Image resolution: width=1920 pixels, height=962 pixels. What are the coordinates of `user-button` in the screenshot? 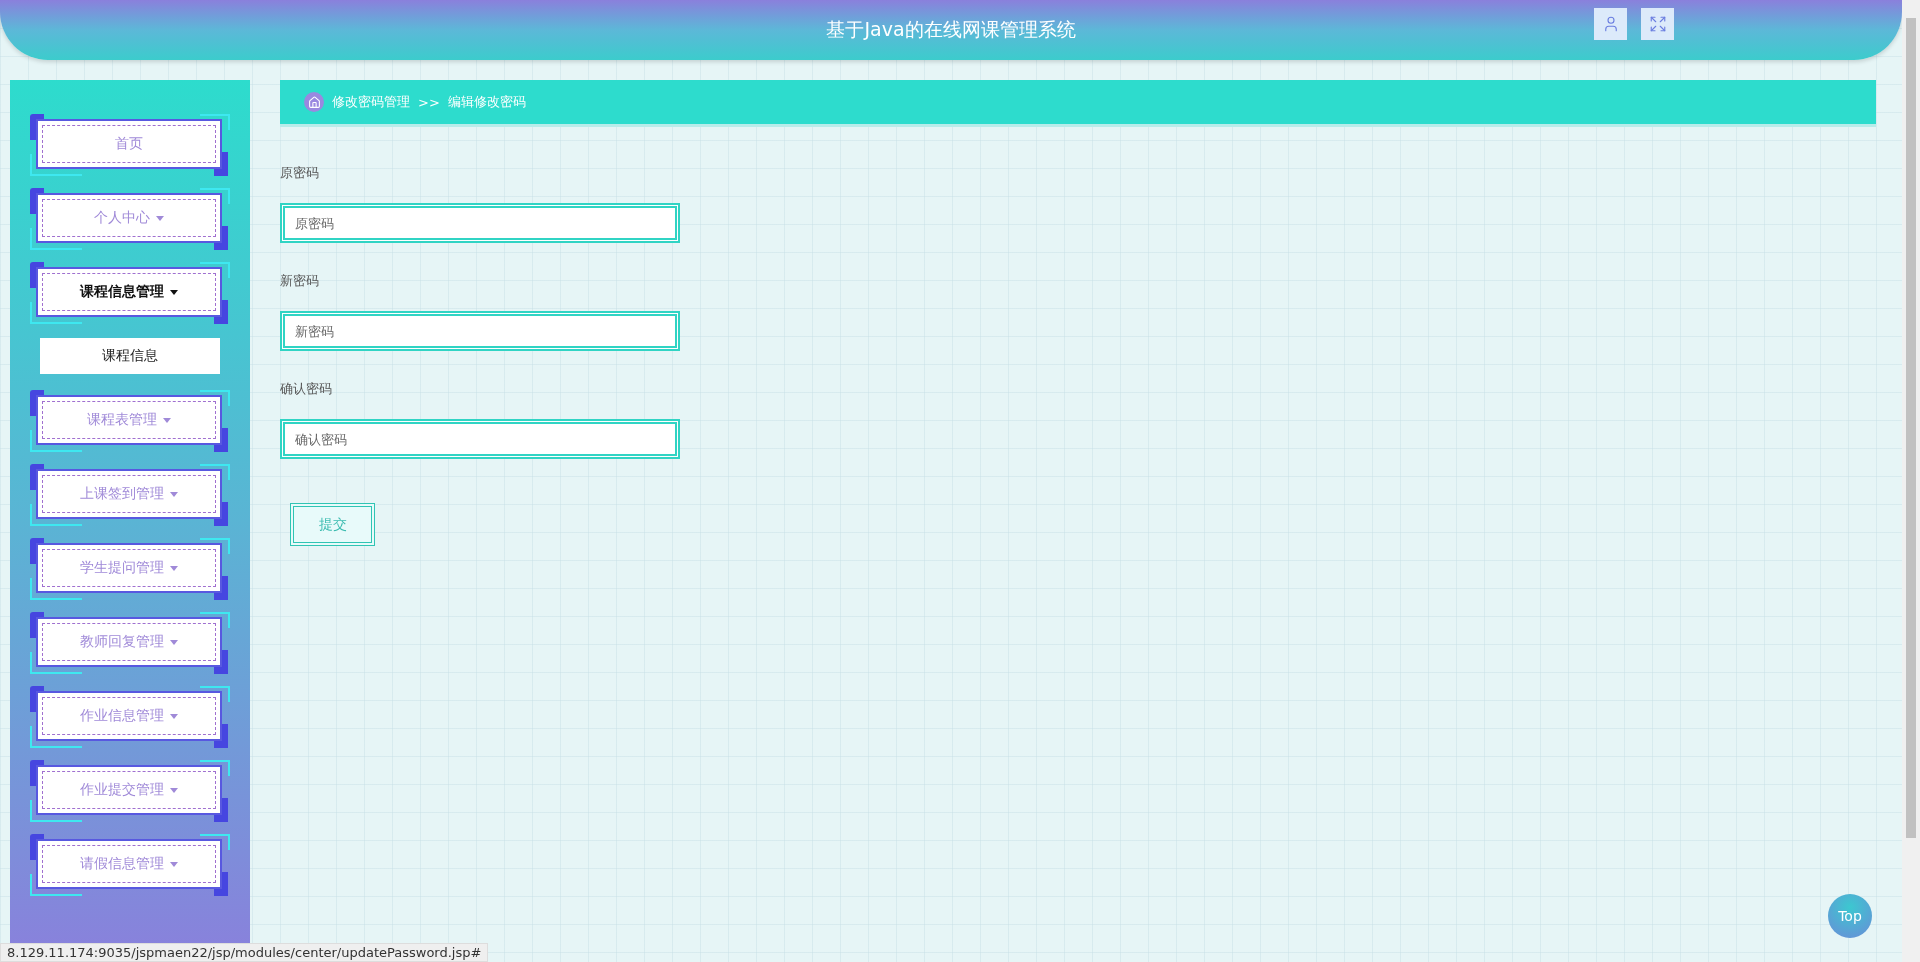 It's located at (1610, 24).